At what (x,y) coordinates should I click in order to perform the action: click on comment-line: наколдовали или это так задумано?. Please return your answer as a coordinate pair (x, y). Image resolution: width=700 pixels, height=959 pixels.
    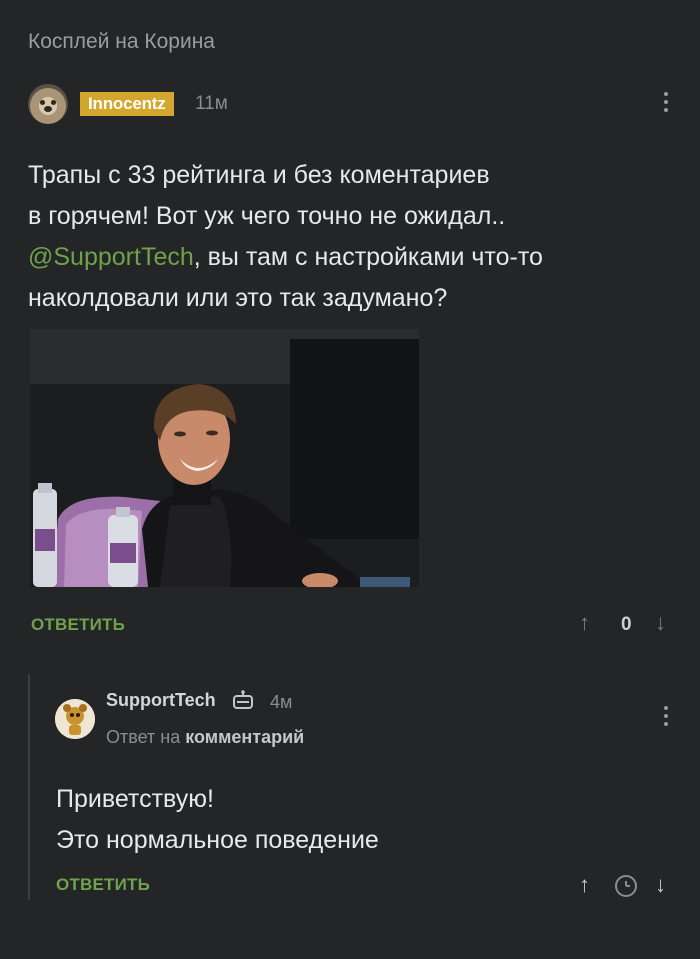
    Looking at the image, I should click on (238, 298).